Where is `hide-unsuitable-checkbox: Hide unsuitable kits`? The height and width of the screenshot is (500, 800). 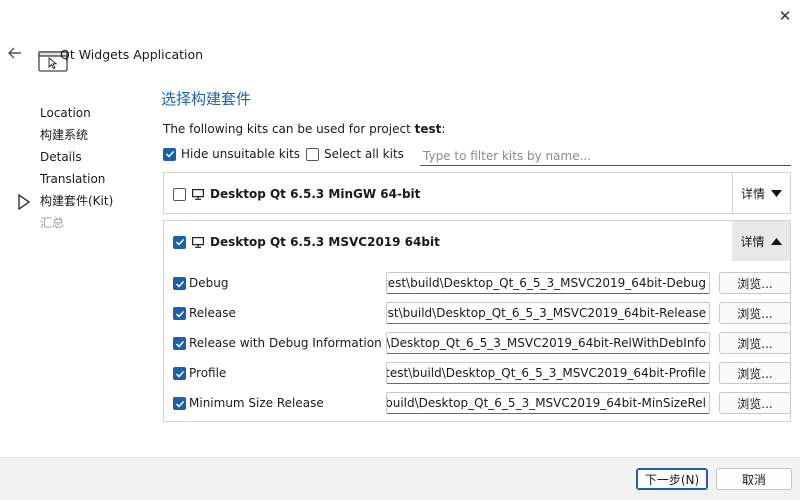
hide-unsuitable-checkbox: Hide unsuitable kits is located at coordinates (231, 154).